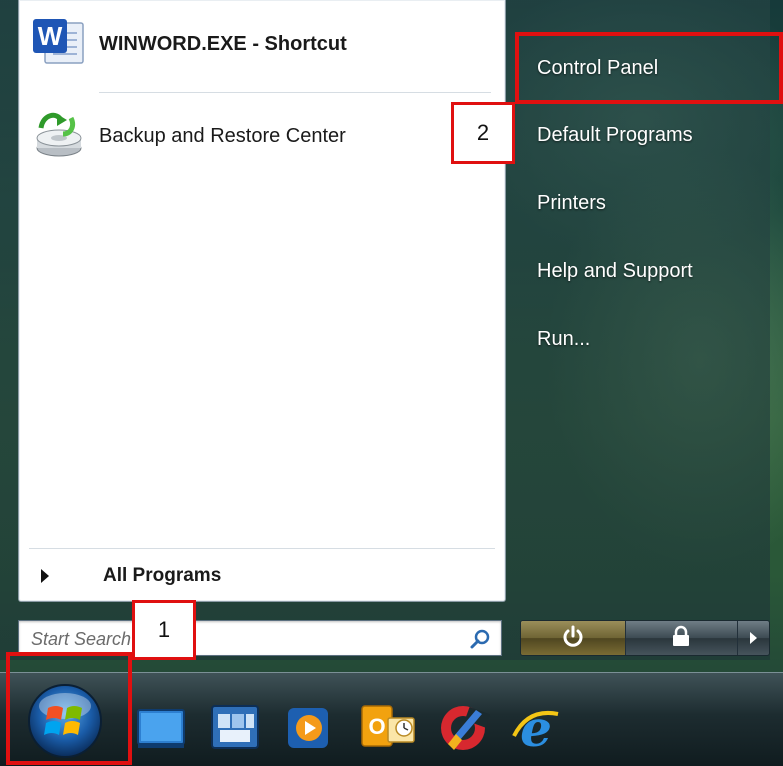 The height and width of the screenshot is (766, 783). I want to click on backup-restore-icon, so click(58, 136).